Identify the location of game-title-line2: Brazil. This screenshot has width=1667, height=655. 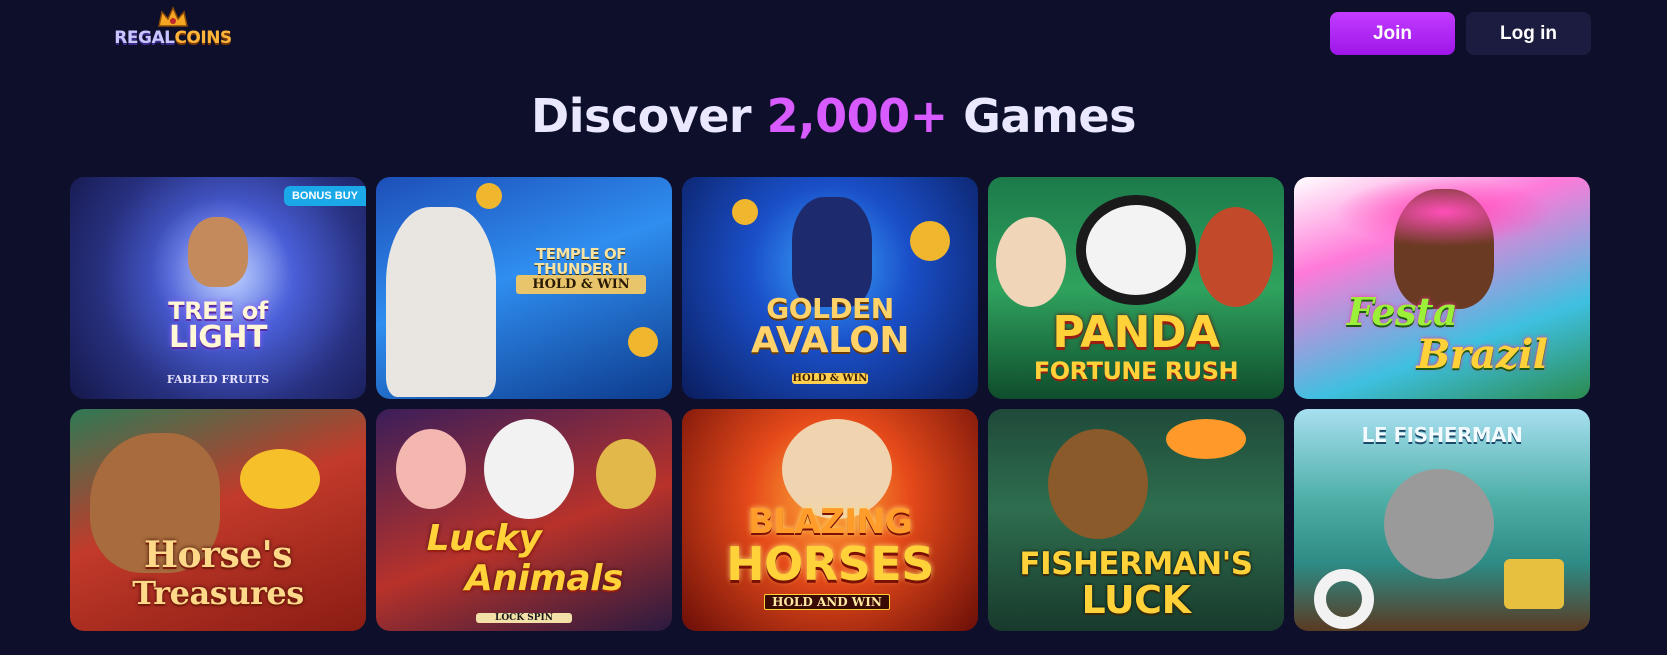
(1482, 354).